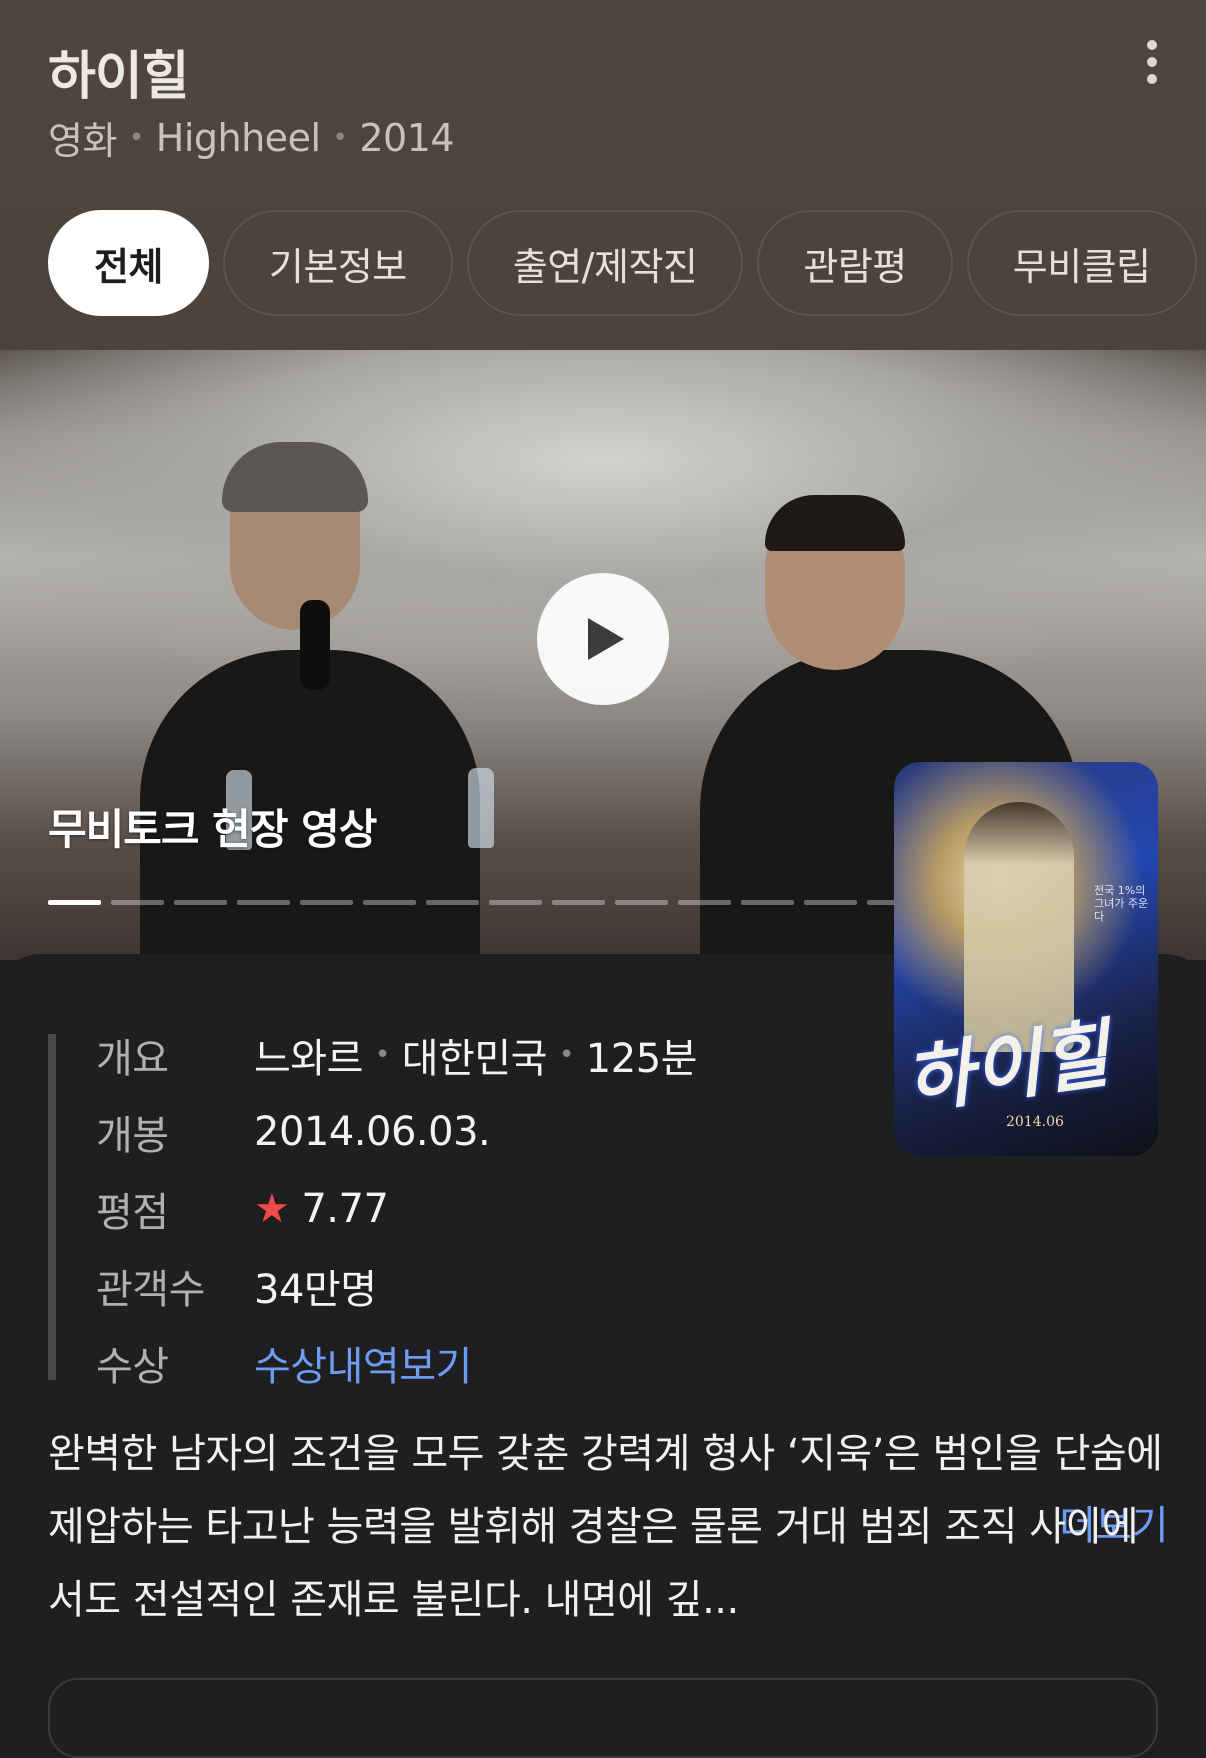 The width and height of the screenshot is (1206, 1758). I want to click on tab-bar: 전체 기본정보 출연/제작진 관람평 무비클립, so click(622, 263).